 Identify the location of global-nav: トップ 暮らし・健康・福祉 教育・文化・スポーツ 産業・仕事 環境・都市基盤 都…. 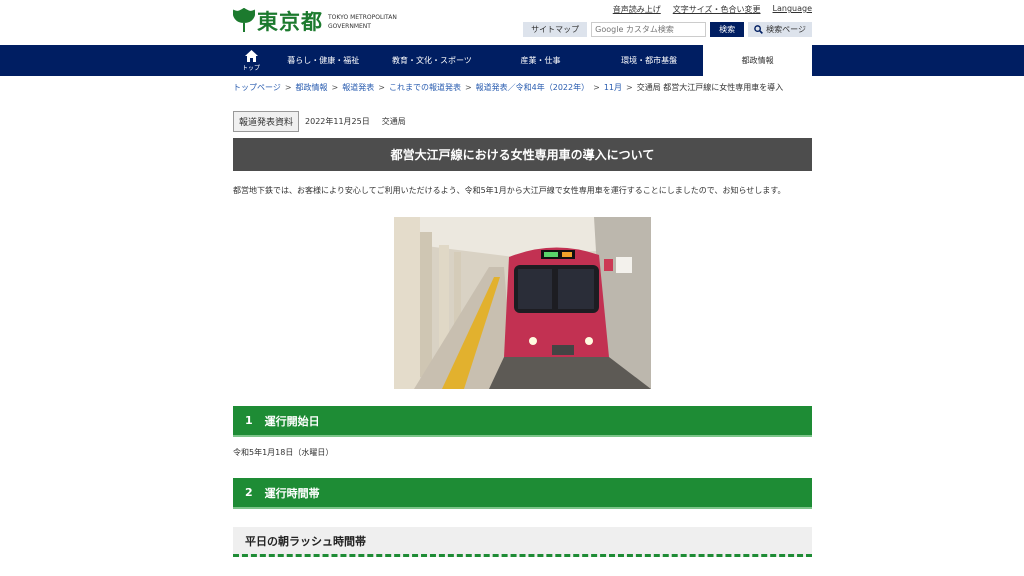
(512, 60).